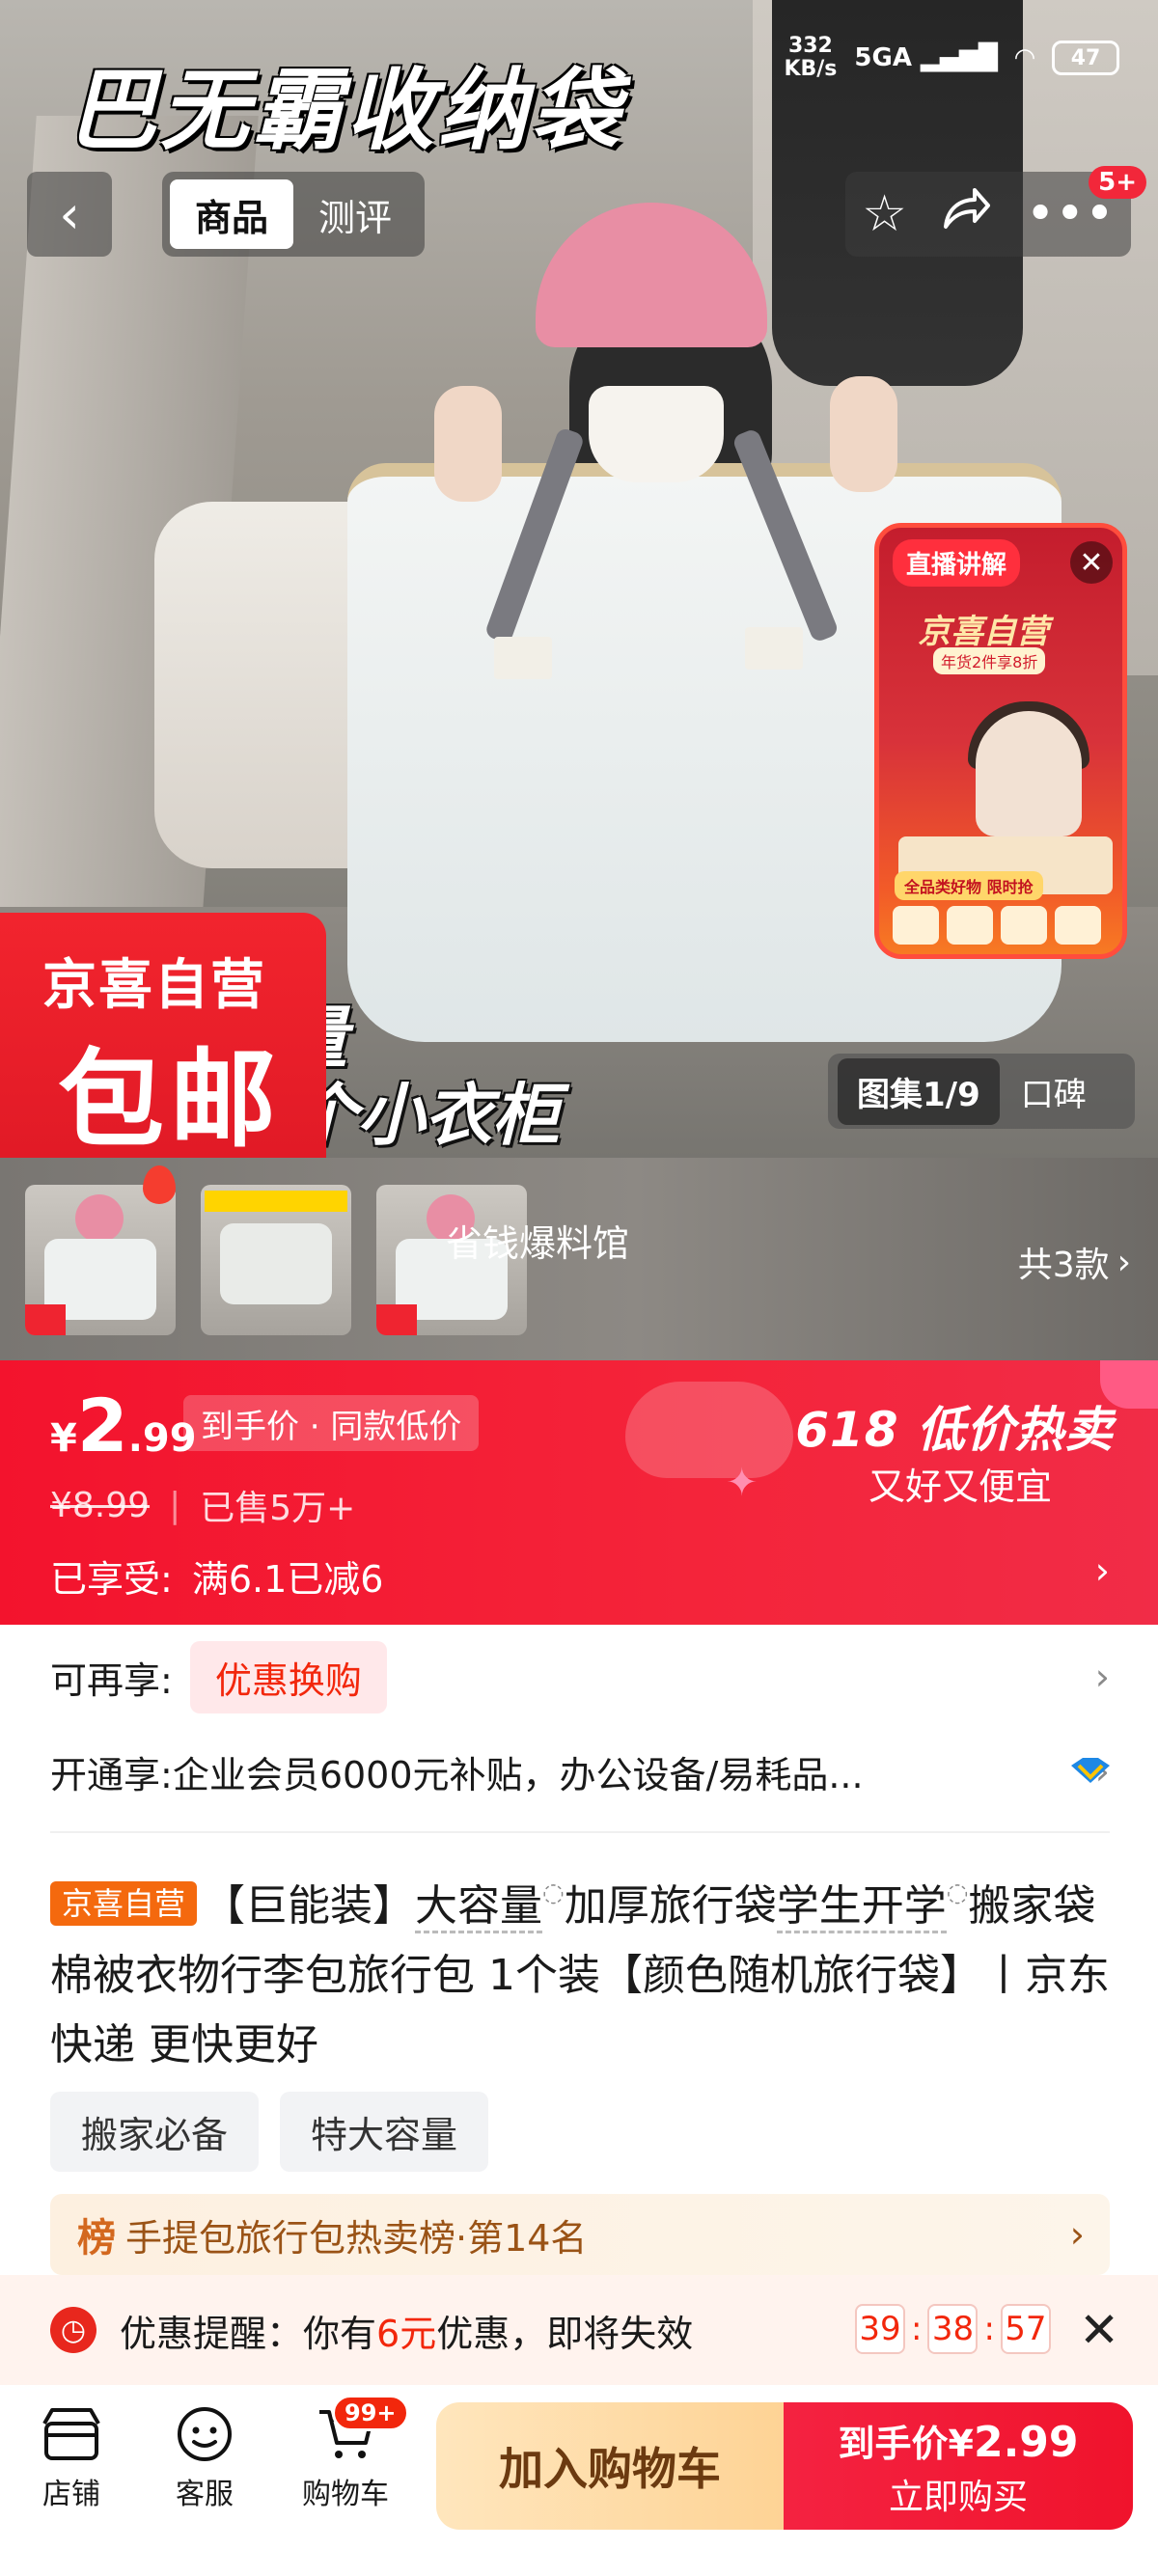 This screenshot has height=2576, width=1158. I want to click on live-promo-line: 全品类好物 限时抢, so click(969, 886).